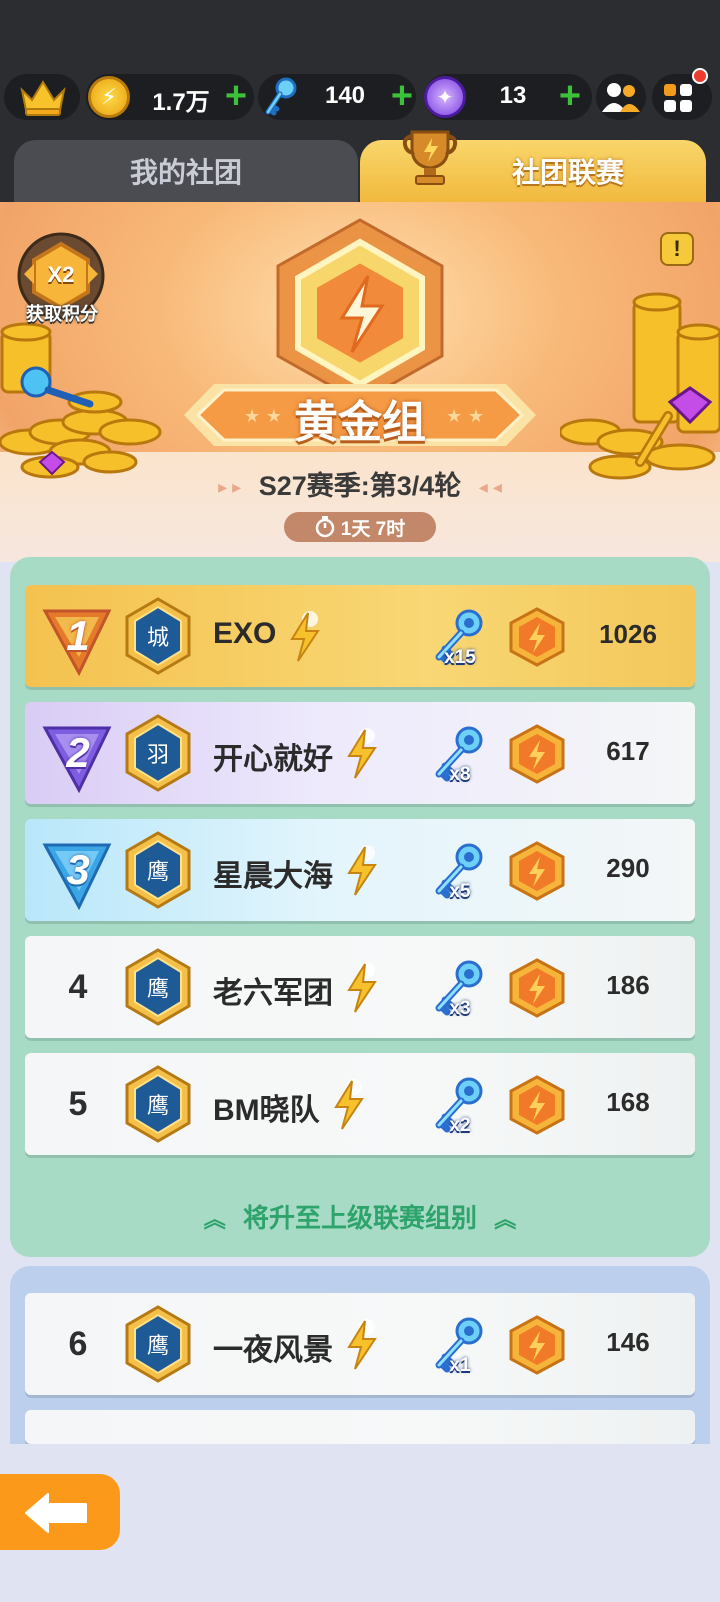 The width and height of the screenshot is (720, 1602). I want to click on club-score: 617, so click(628, 751).